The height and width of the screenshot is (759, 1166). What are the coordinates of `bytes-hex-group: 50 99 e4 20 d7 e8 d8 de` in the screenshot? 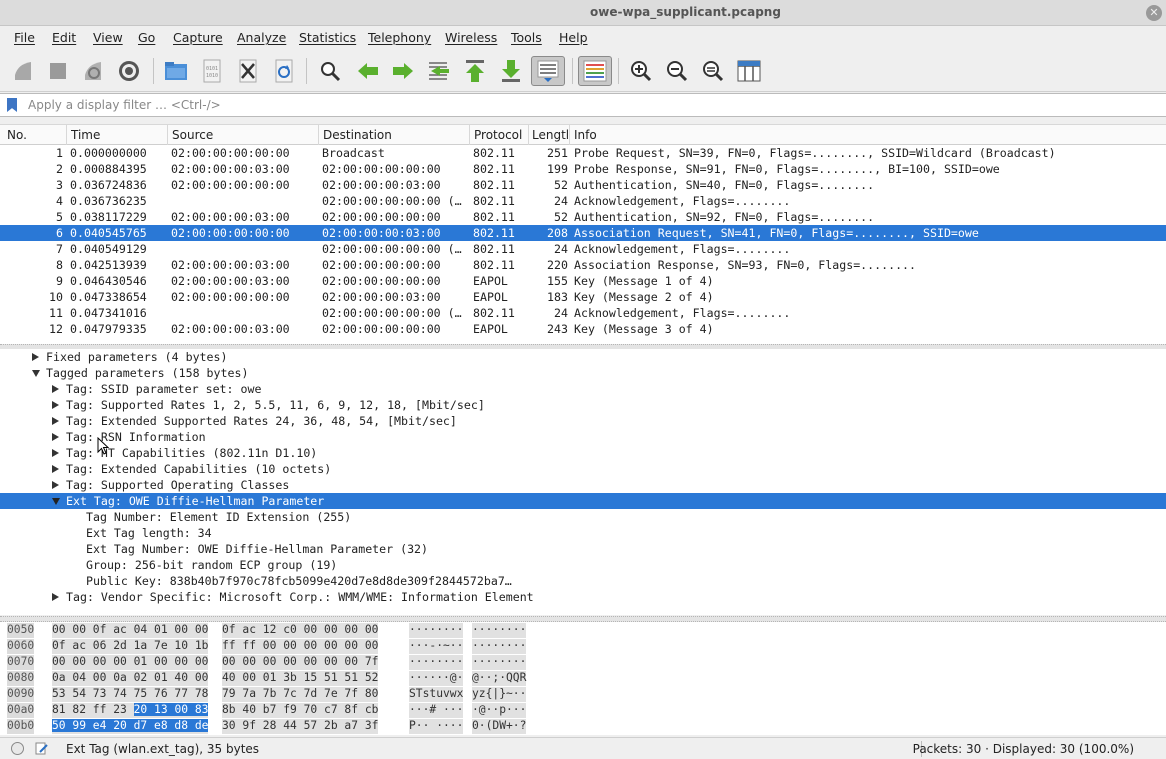 It's located at (130, 726).